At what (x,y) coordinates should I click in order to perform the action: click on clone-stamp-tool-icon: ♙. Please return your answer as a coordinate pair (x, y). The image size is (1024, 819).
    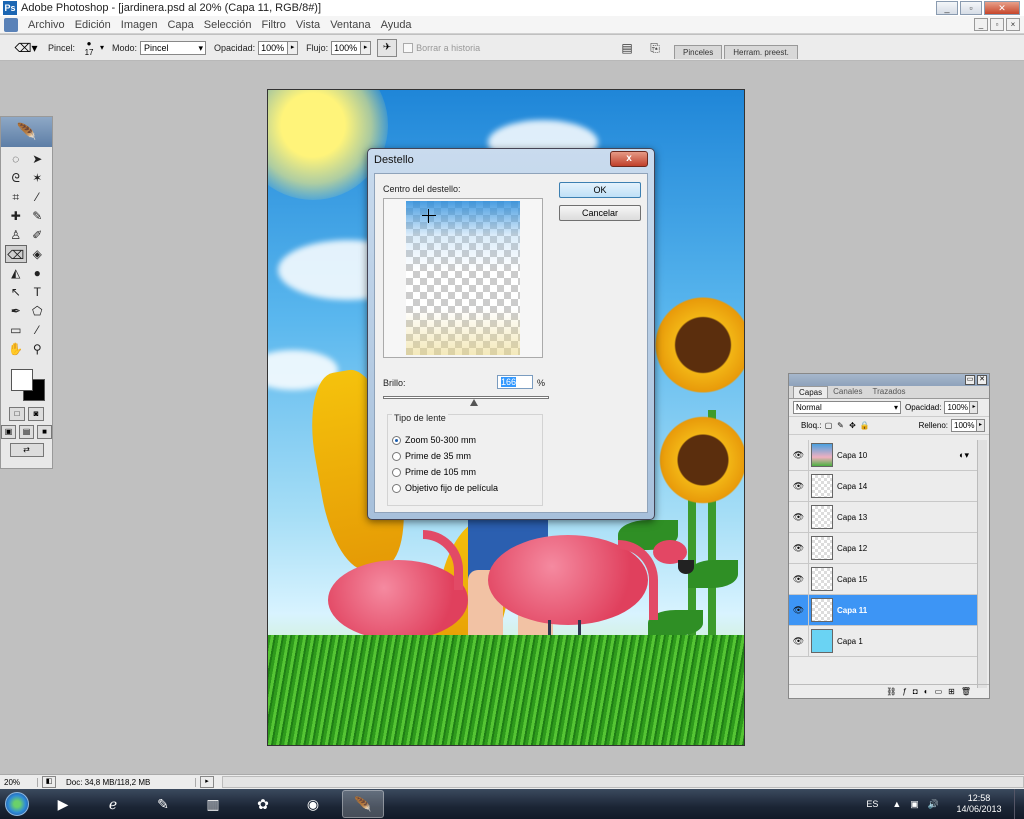
    Looking at the image, I should click on (16, 235).